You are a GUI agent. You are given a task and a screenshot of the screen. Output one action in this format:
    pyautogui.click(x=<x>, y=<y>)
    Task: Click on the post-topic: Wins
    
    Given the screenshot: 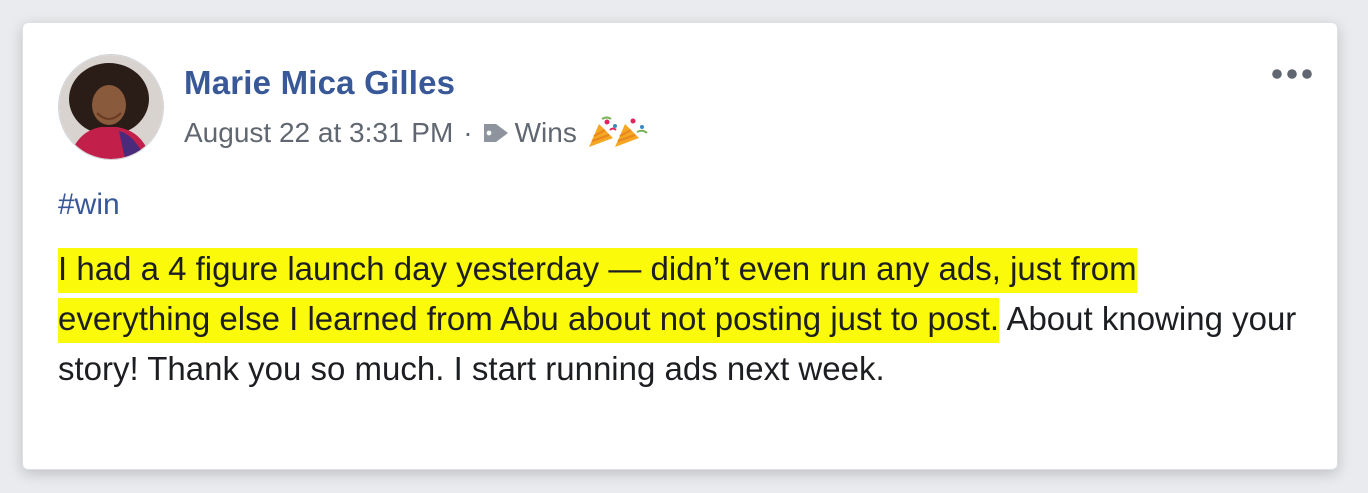 What is the action you would take?
    pyautogui.click(x=546, y=133)
    